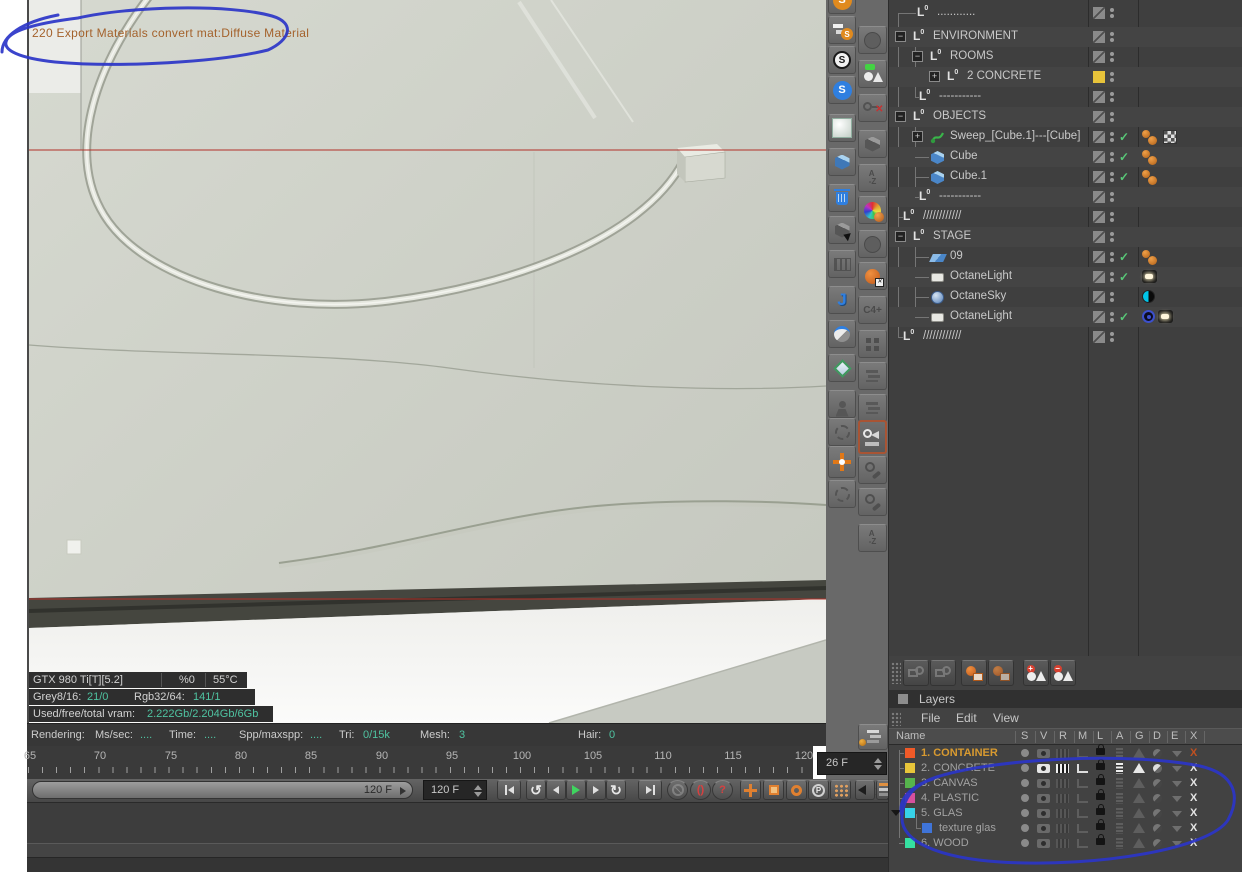  What do you see at coordinates (1001, 673) in the screenshot?
I see `new-child-layer-button` at bounding box center [1001, 673].